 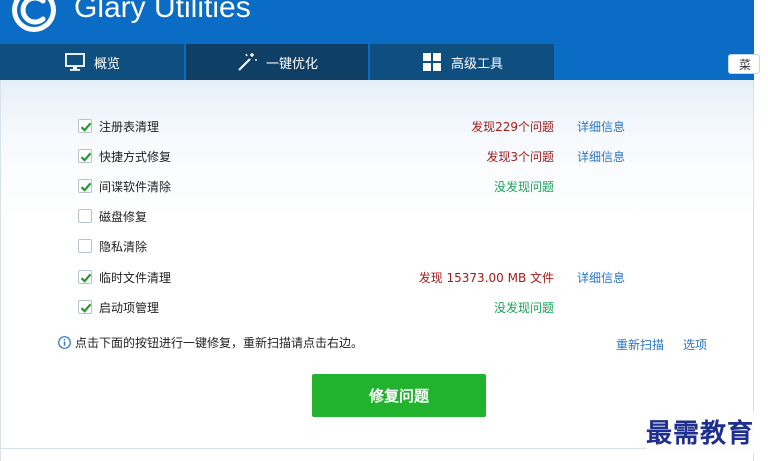 I want to click on scan-item-status: 发现229个问题, so click(x=512, y=127).